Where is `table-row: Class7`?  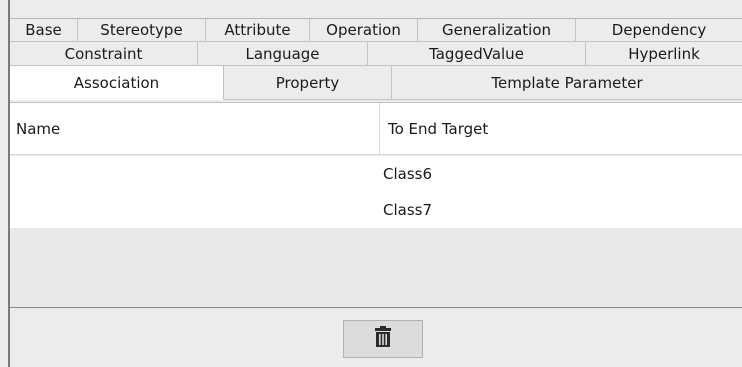
table-row: Class7 is located at coordinates (376, 210).